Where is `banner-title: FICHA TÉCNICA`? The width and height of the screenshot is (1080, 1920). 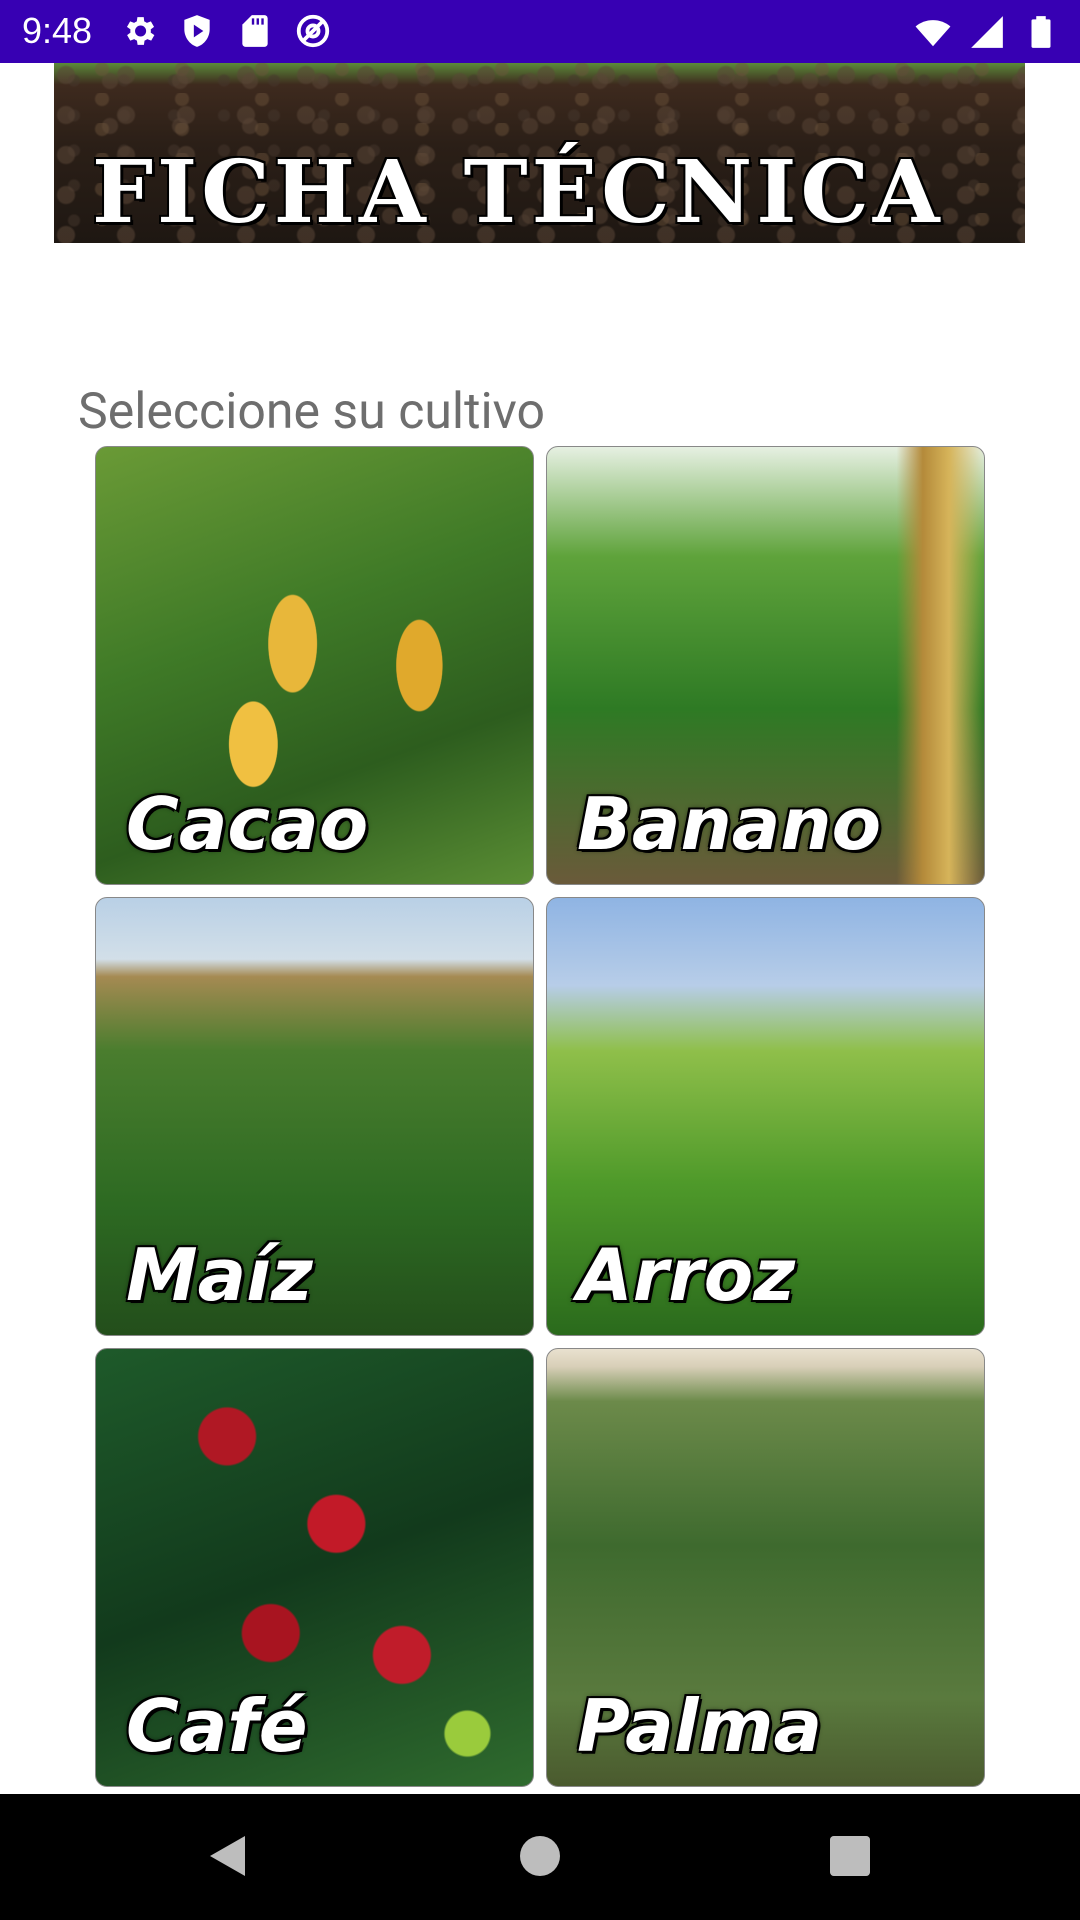 banner-title: FICHA TÉCNICA is located at coordinates (518, 192).